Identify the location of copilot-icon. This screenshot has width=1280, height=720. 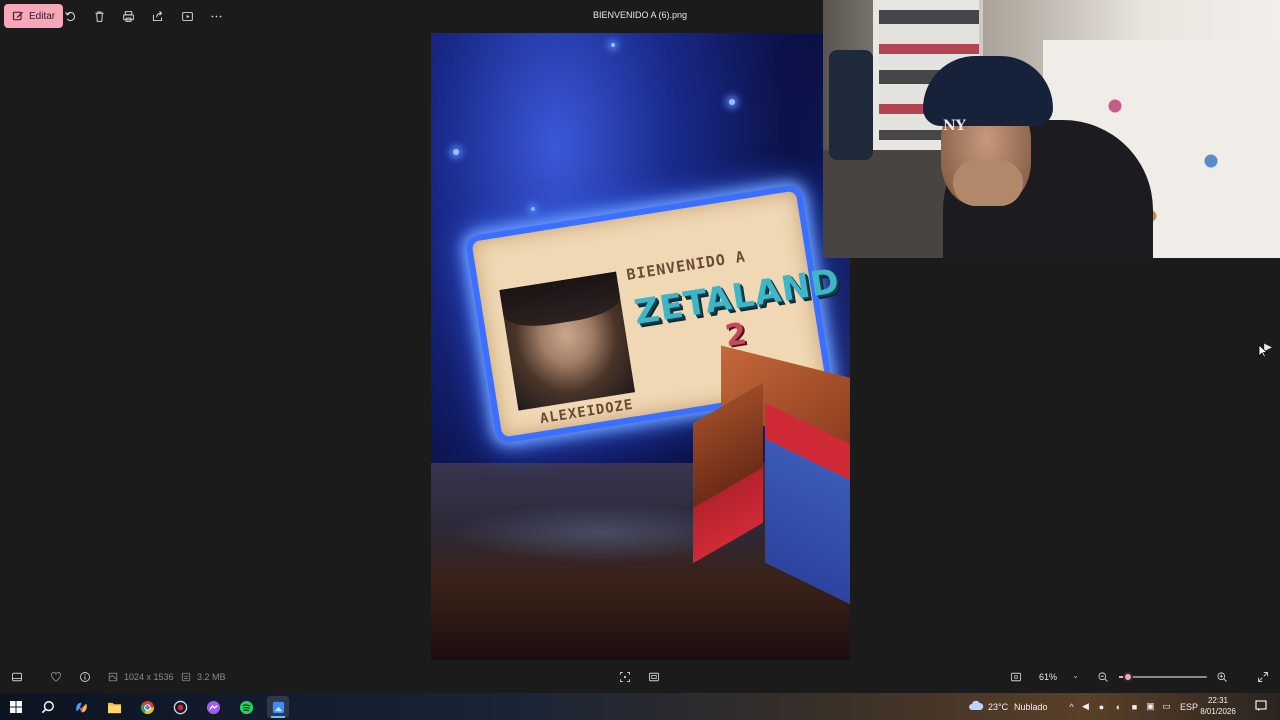
(81, 707).